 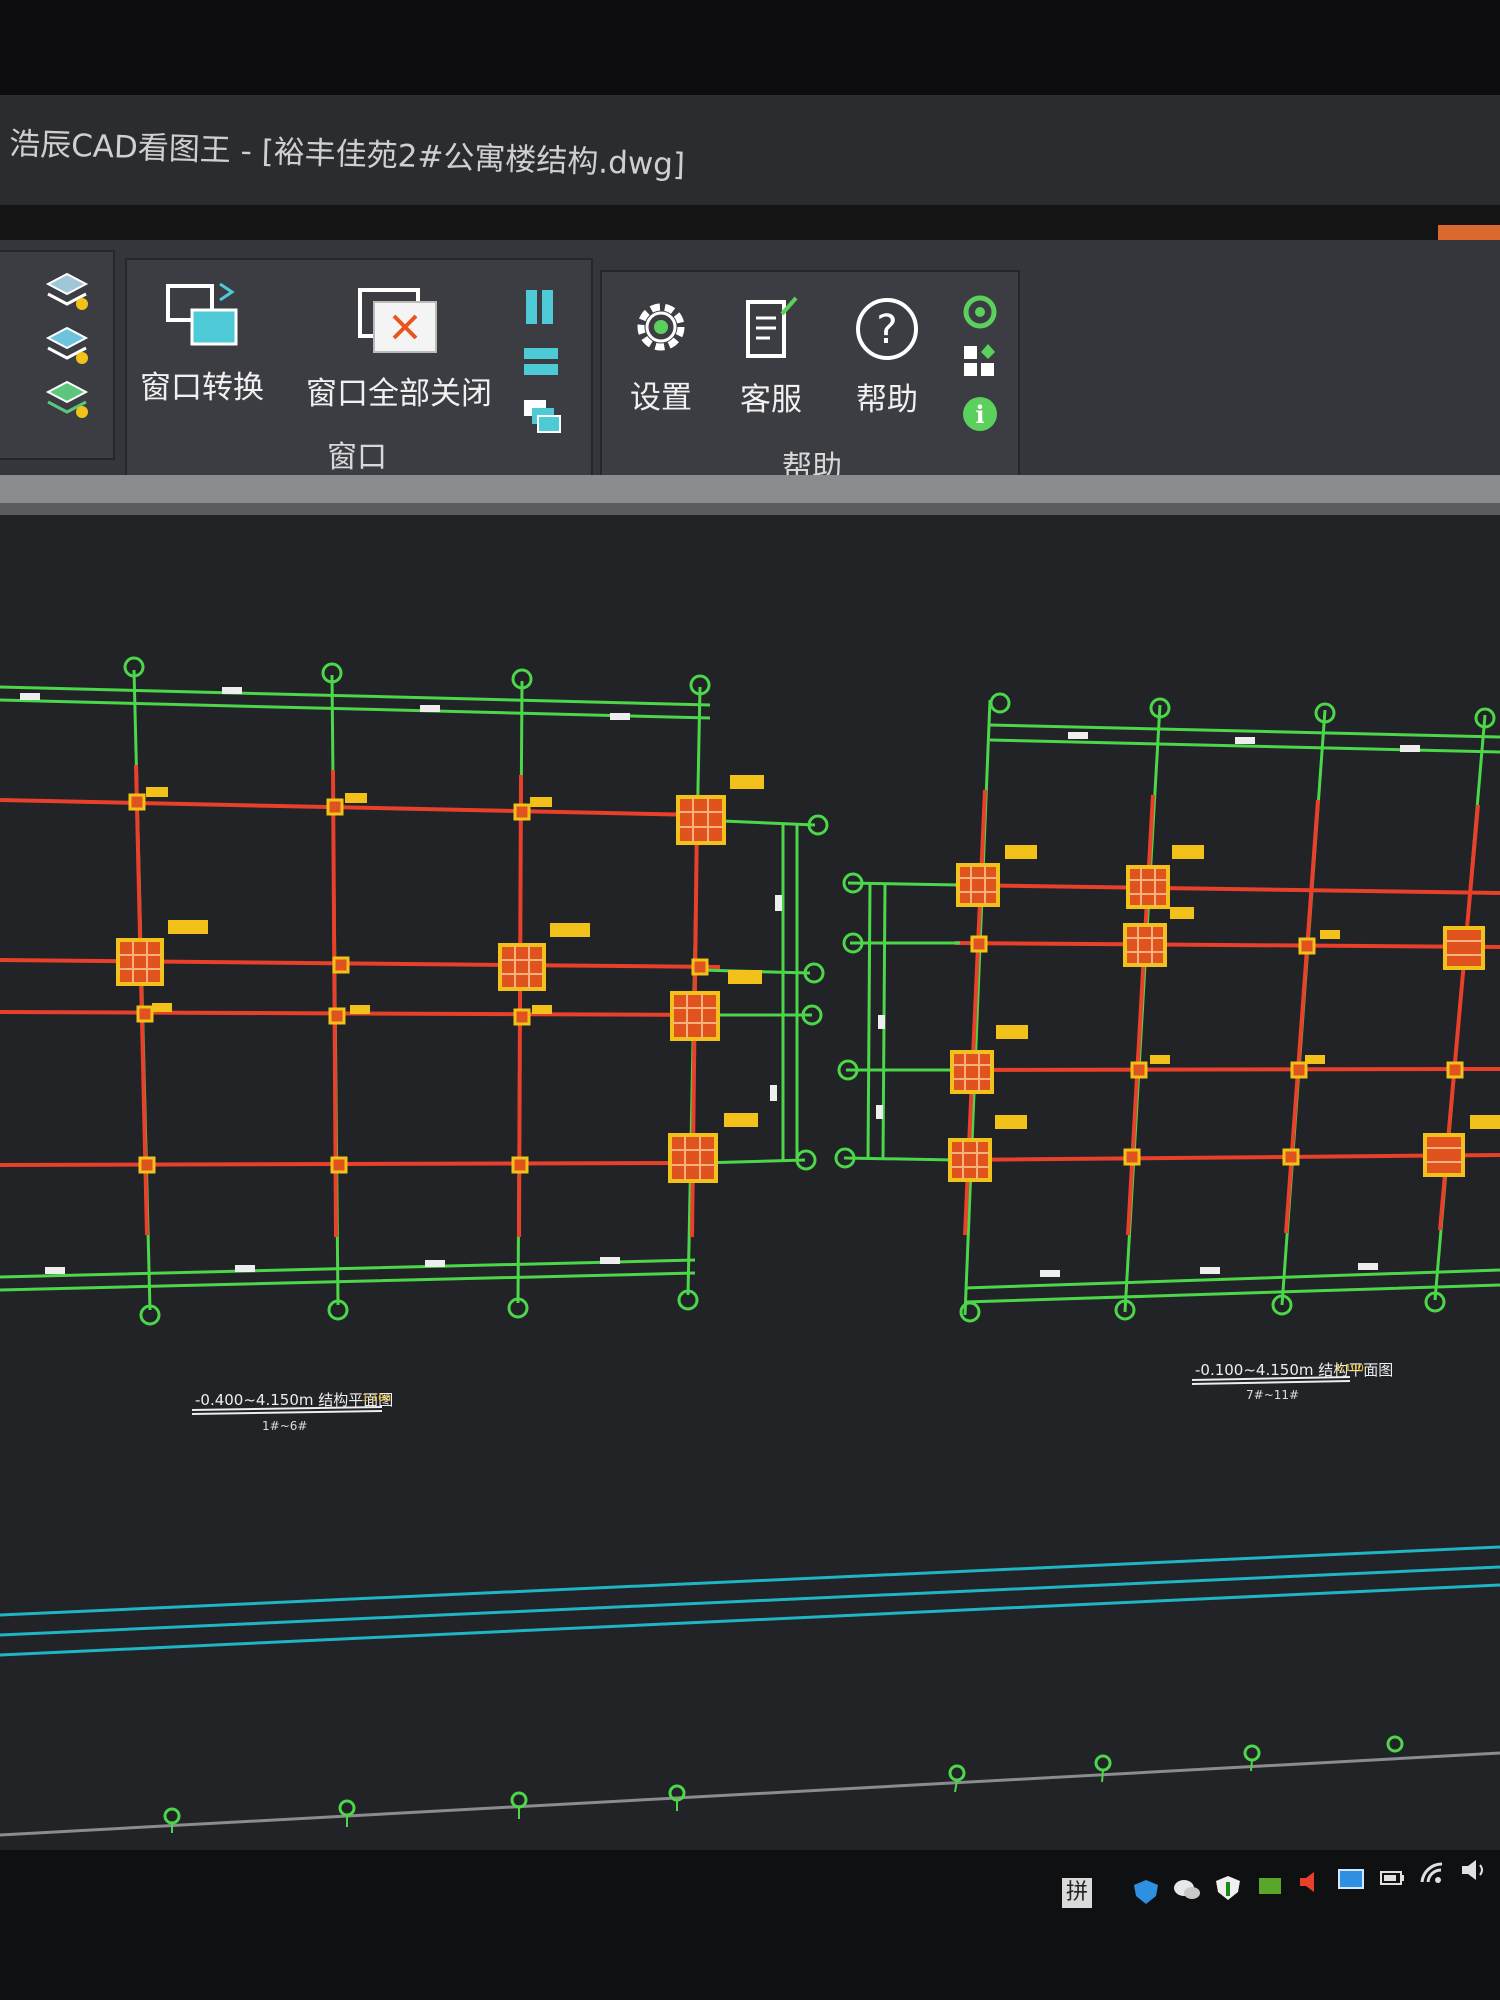 I want to click on left-plan-caption: -0.400~4.150m 结构平面图 1:100 1#~6#, so click(x=292, y=1412).